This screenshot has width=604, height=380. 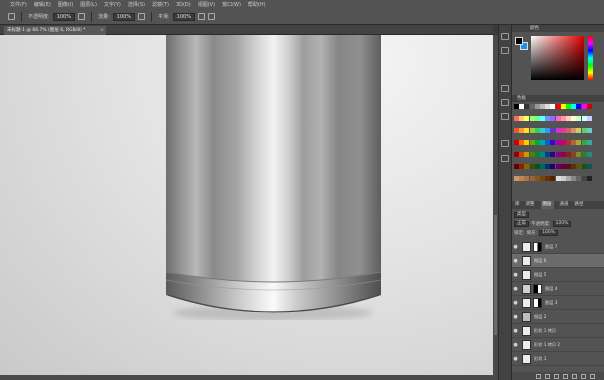 What do you see at coordinates (521, 214) in the screenshot?
I see `kind-filter-select: 类型` at bounding box center [521, 214].